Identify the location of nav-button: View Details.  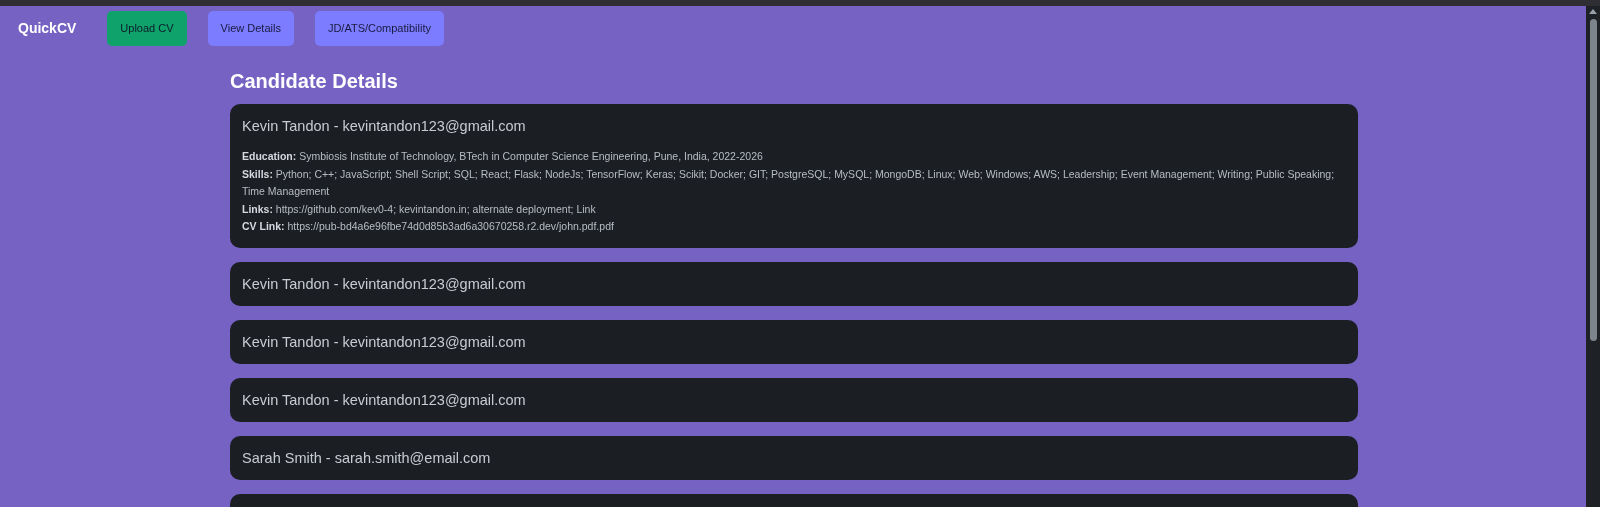
(250, 28).